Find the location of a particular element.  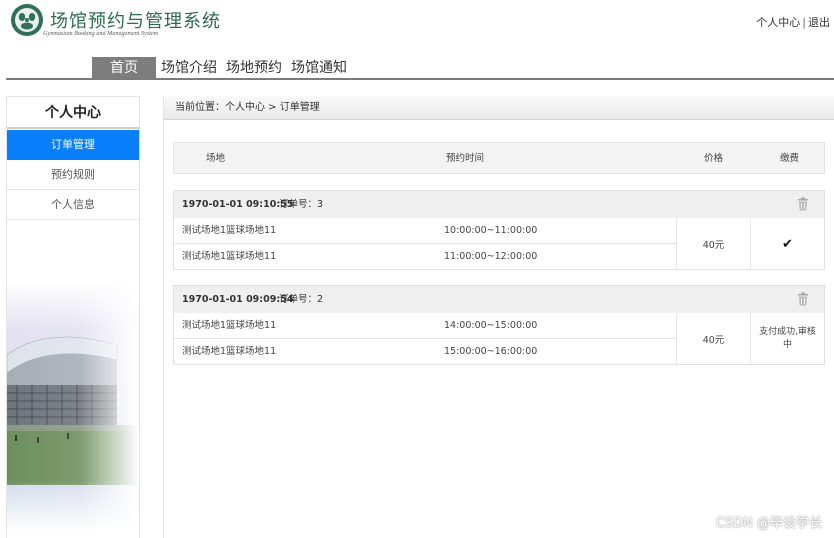

sidebar: 个人中心 订单管理 预约规则 个人信息 is located at coordinates (73, 317).